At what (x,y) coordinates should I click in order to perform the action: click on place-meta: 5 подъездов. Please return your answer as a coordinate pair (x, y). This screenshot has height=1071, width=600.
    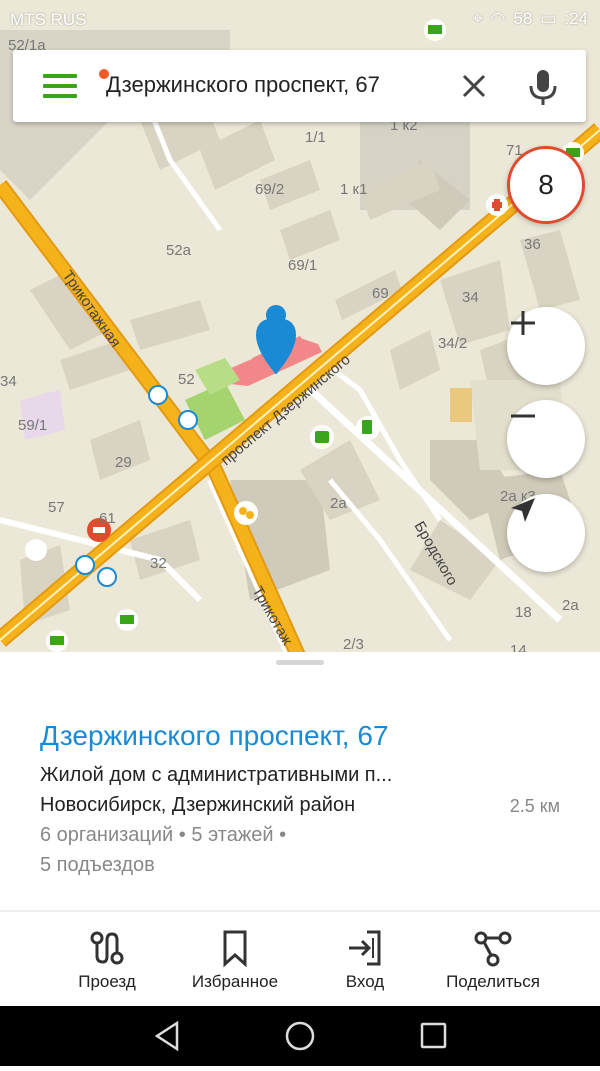
    Looking at the image, I should click on (97, 865).